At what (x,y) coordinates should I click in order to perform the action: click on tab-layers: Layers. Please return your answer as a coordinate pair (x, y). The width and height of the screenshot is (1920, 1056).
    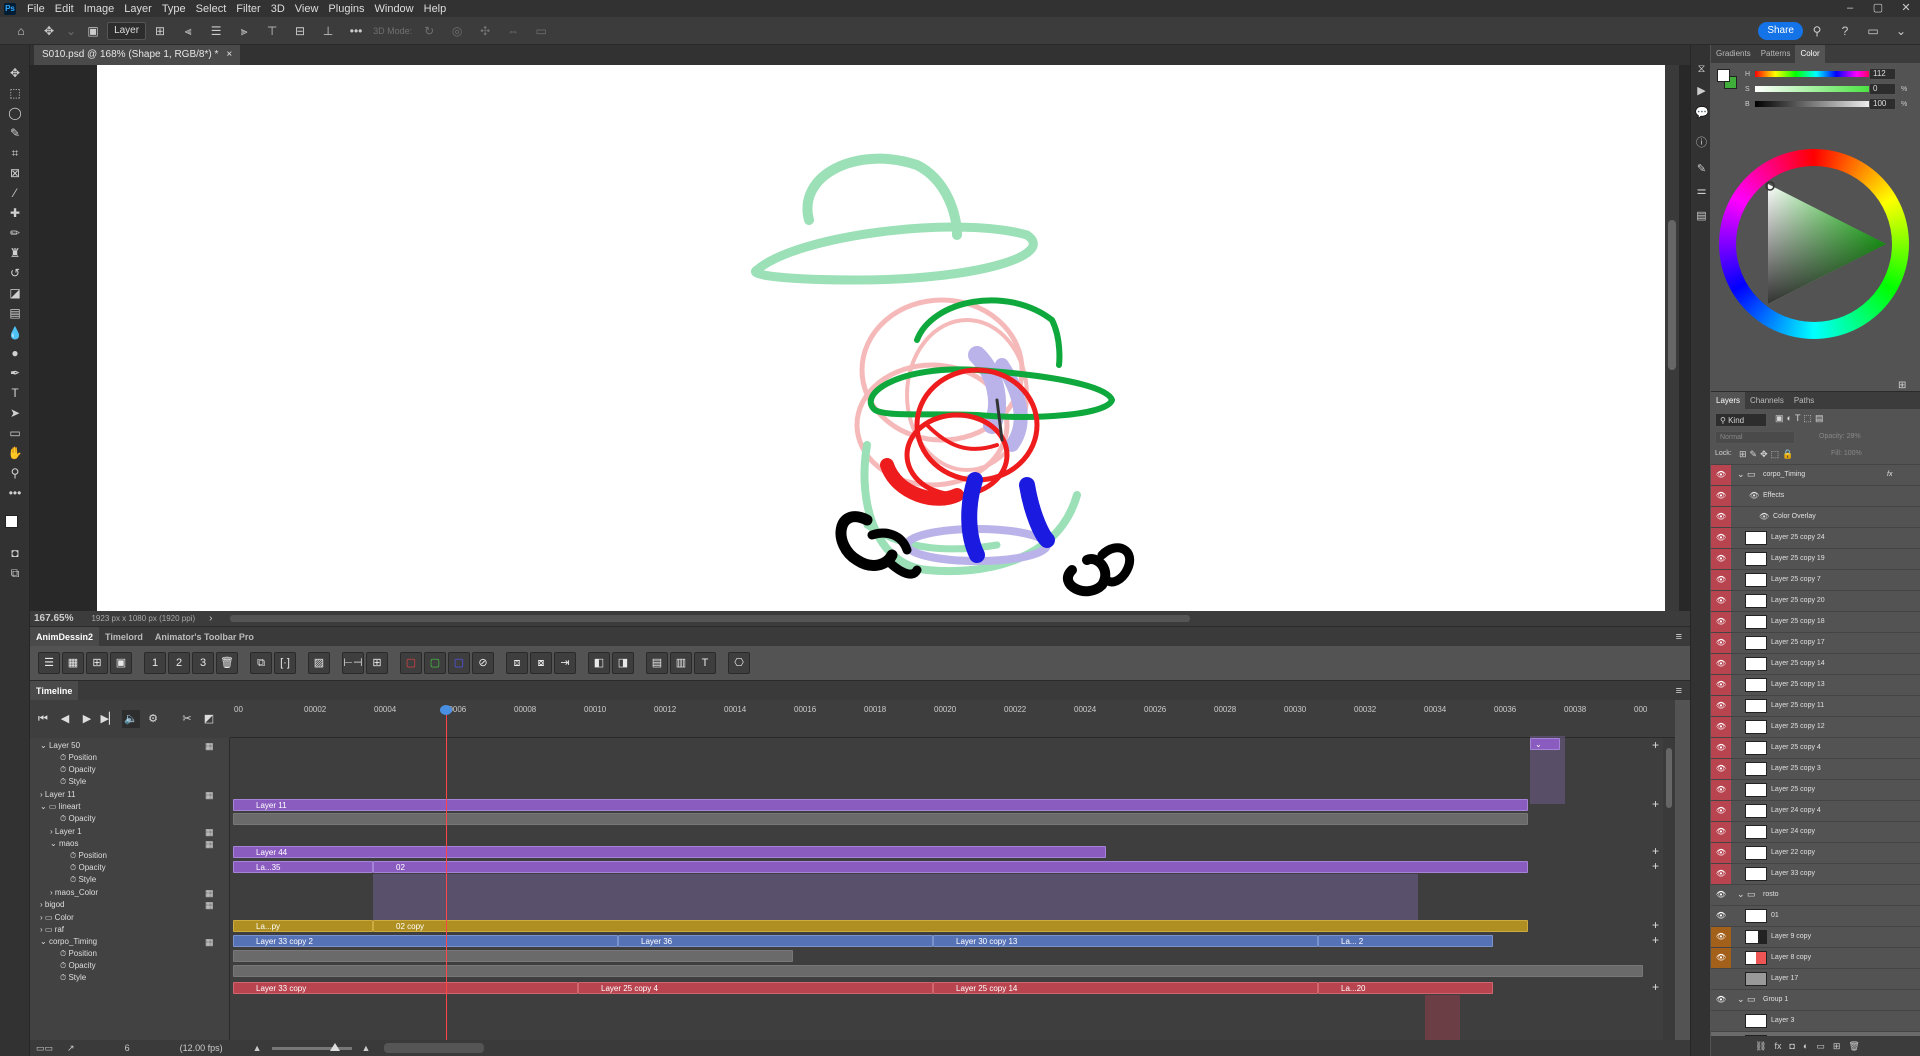
    Looking at the image, I should click on (1728, 400).